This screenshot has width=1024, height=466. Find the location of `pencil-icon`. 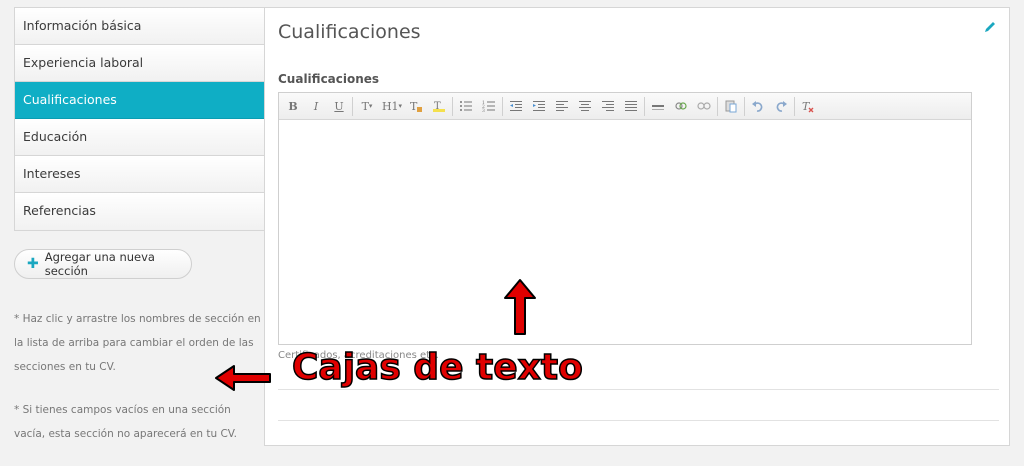

pencil-icon is located at coordinates (990, 27).